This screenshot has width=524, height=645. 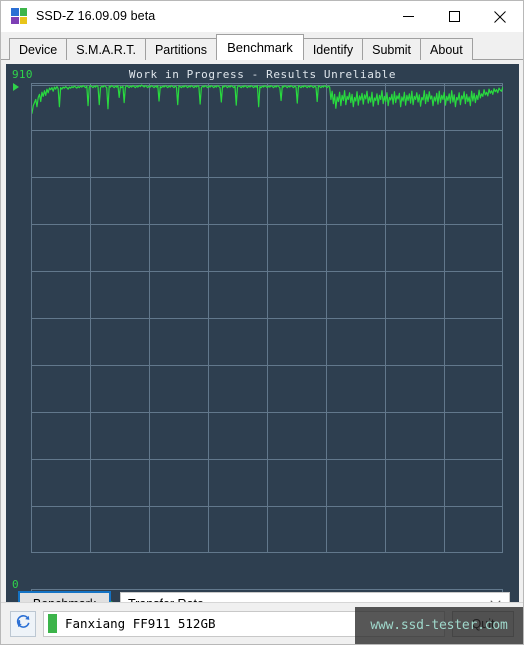 I want to click on tab-identify: Identify, so click(x=333, y=49).